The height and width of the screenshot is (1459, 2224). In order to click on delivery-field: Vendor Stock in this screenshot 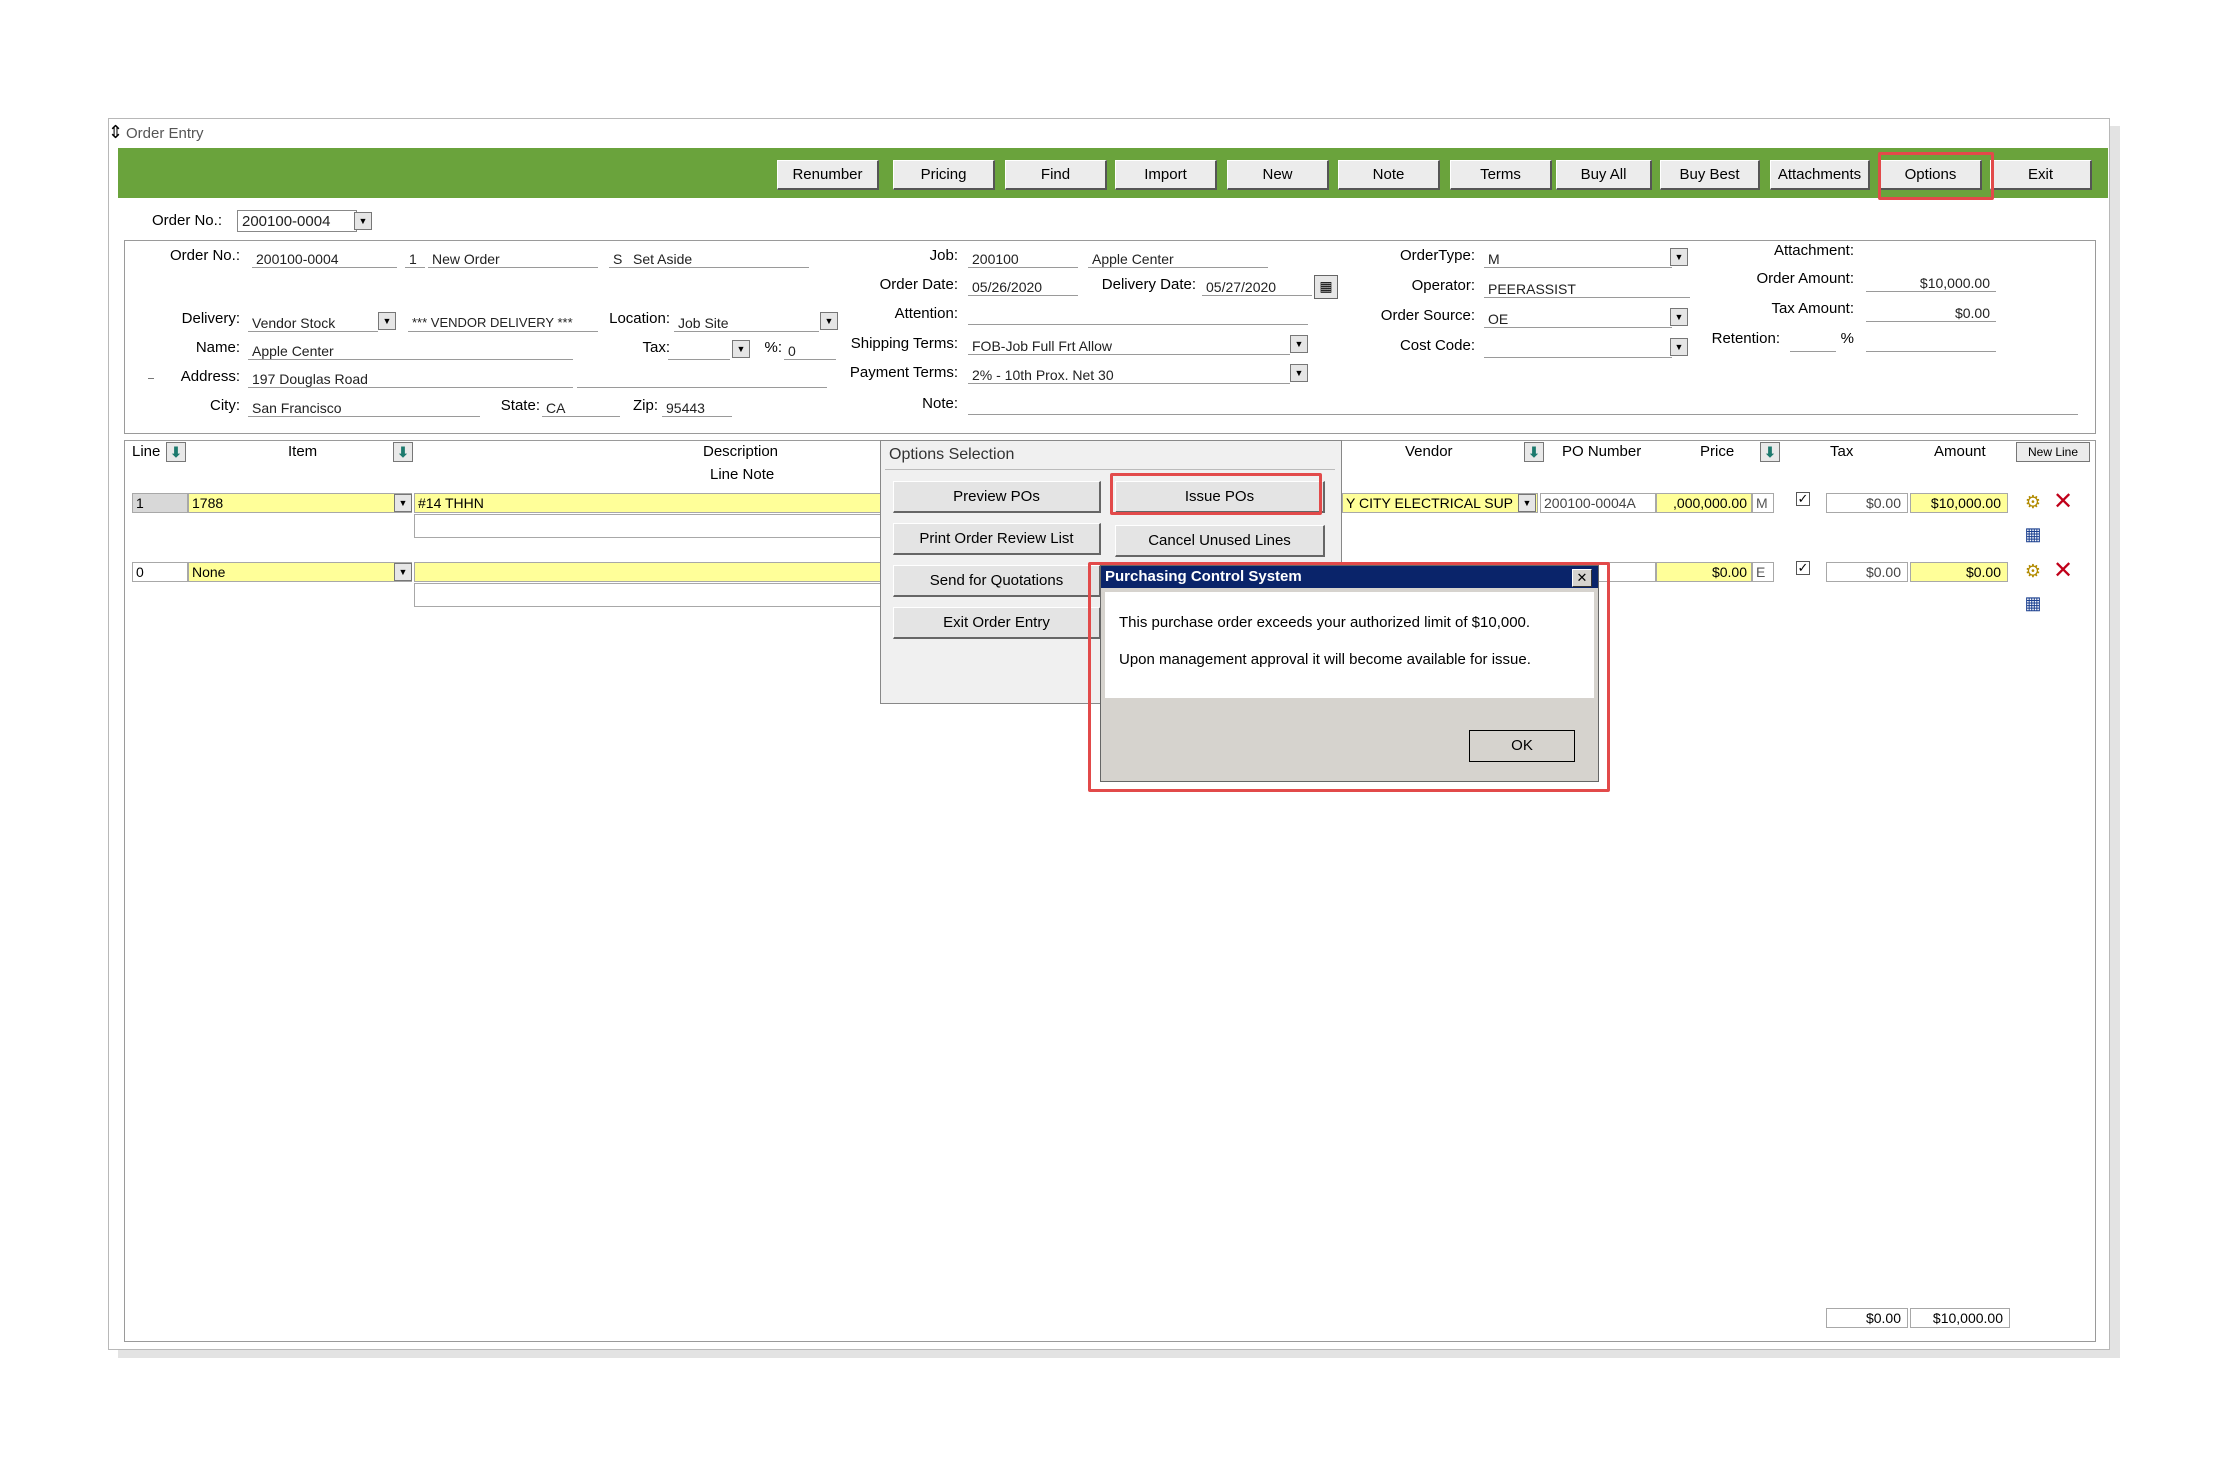, I will do `click(313, 322)`.